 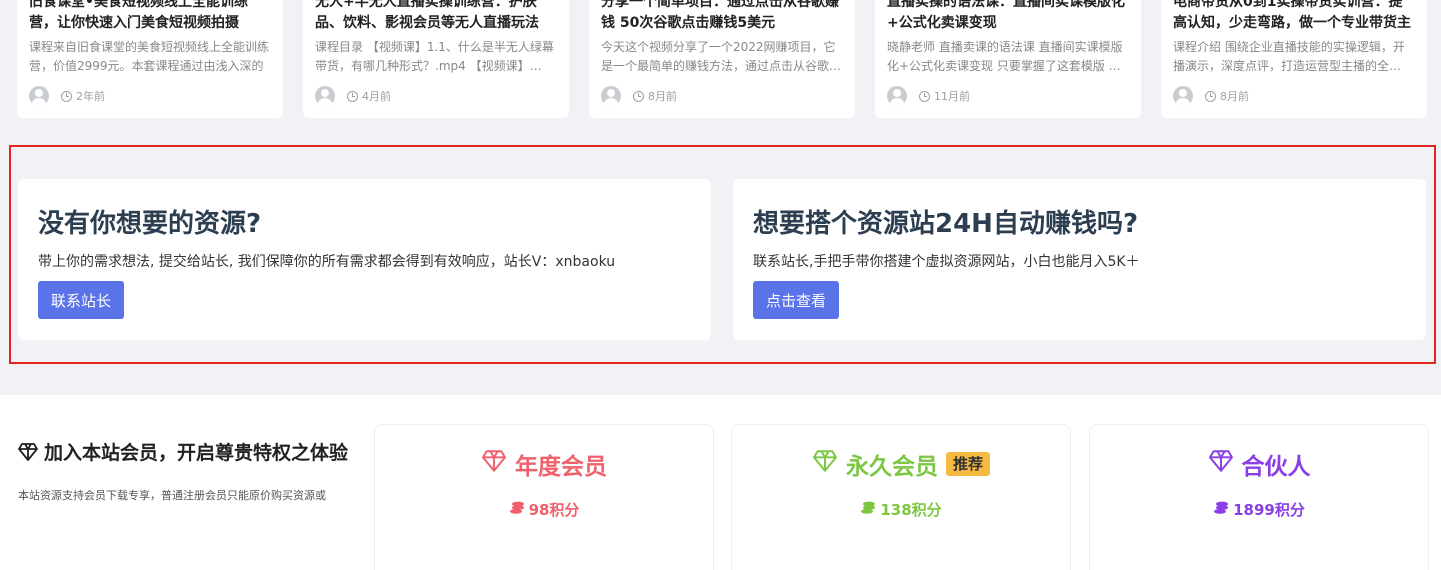 I want to click on course-meta: 11月前, so click(x=928, y=96).